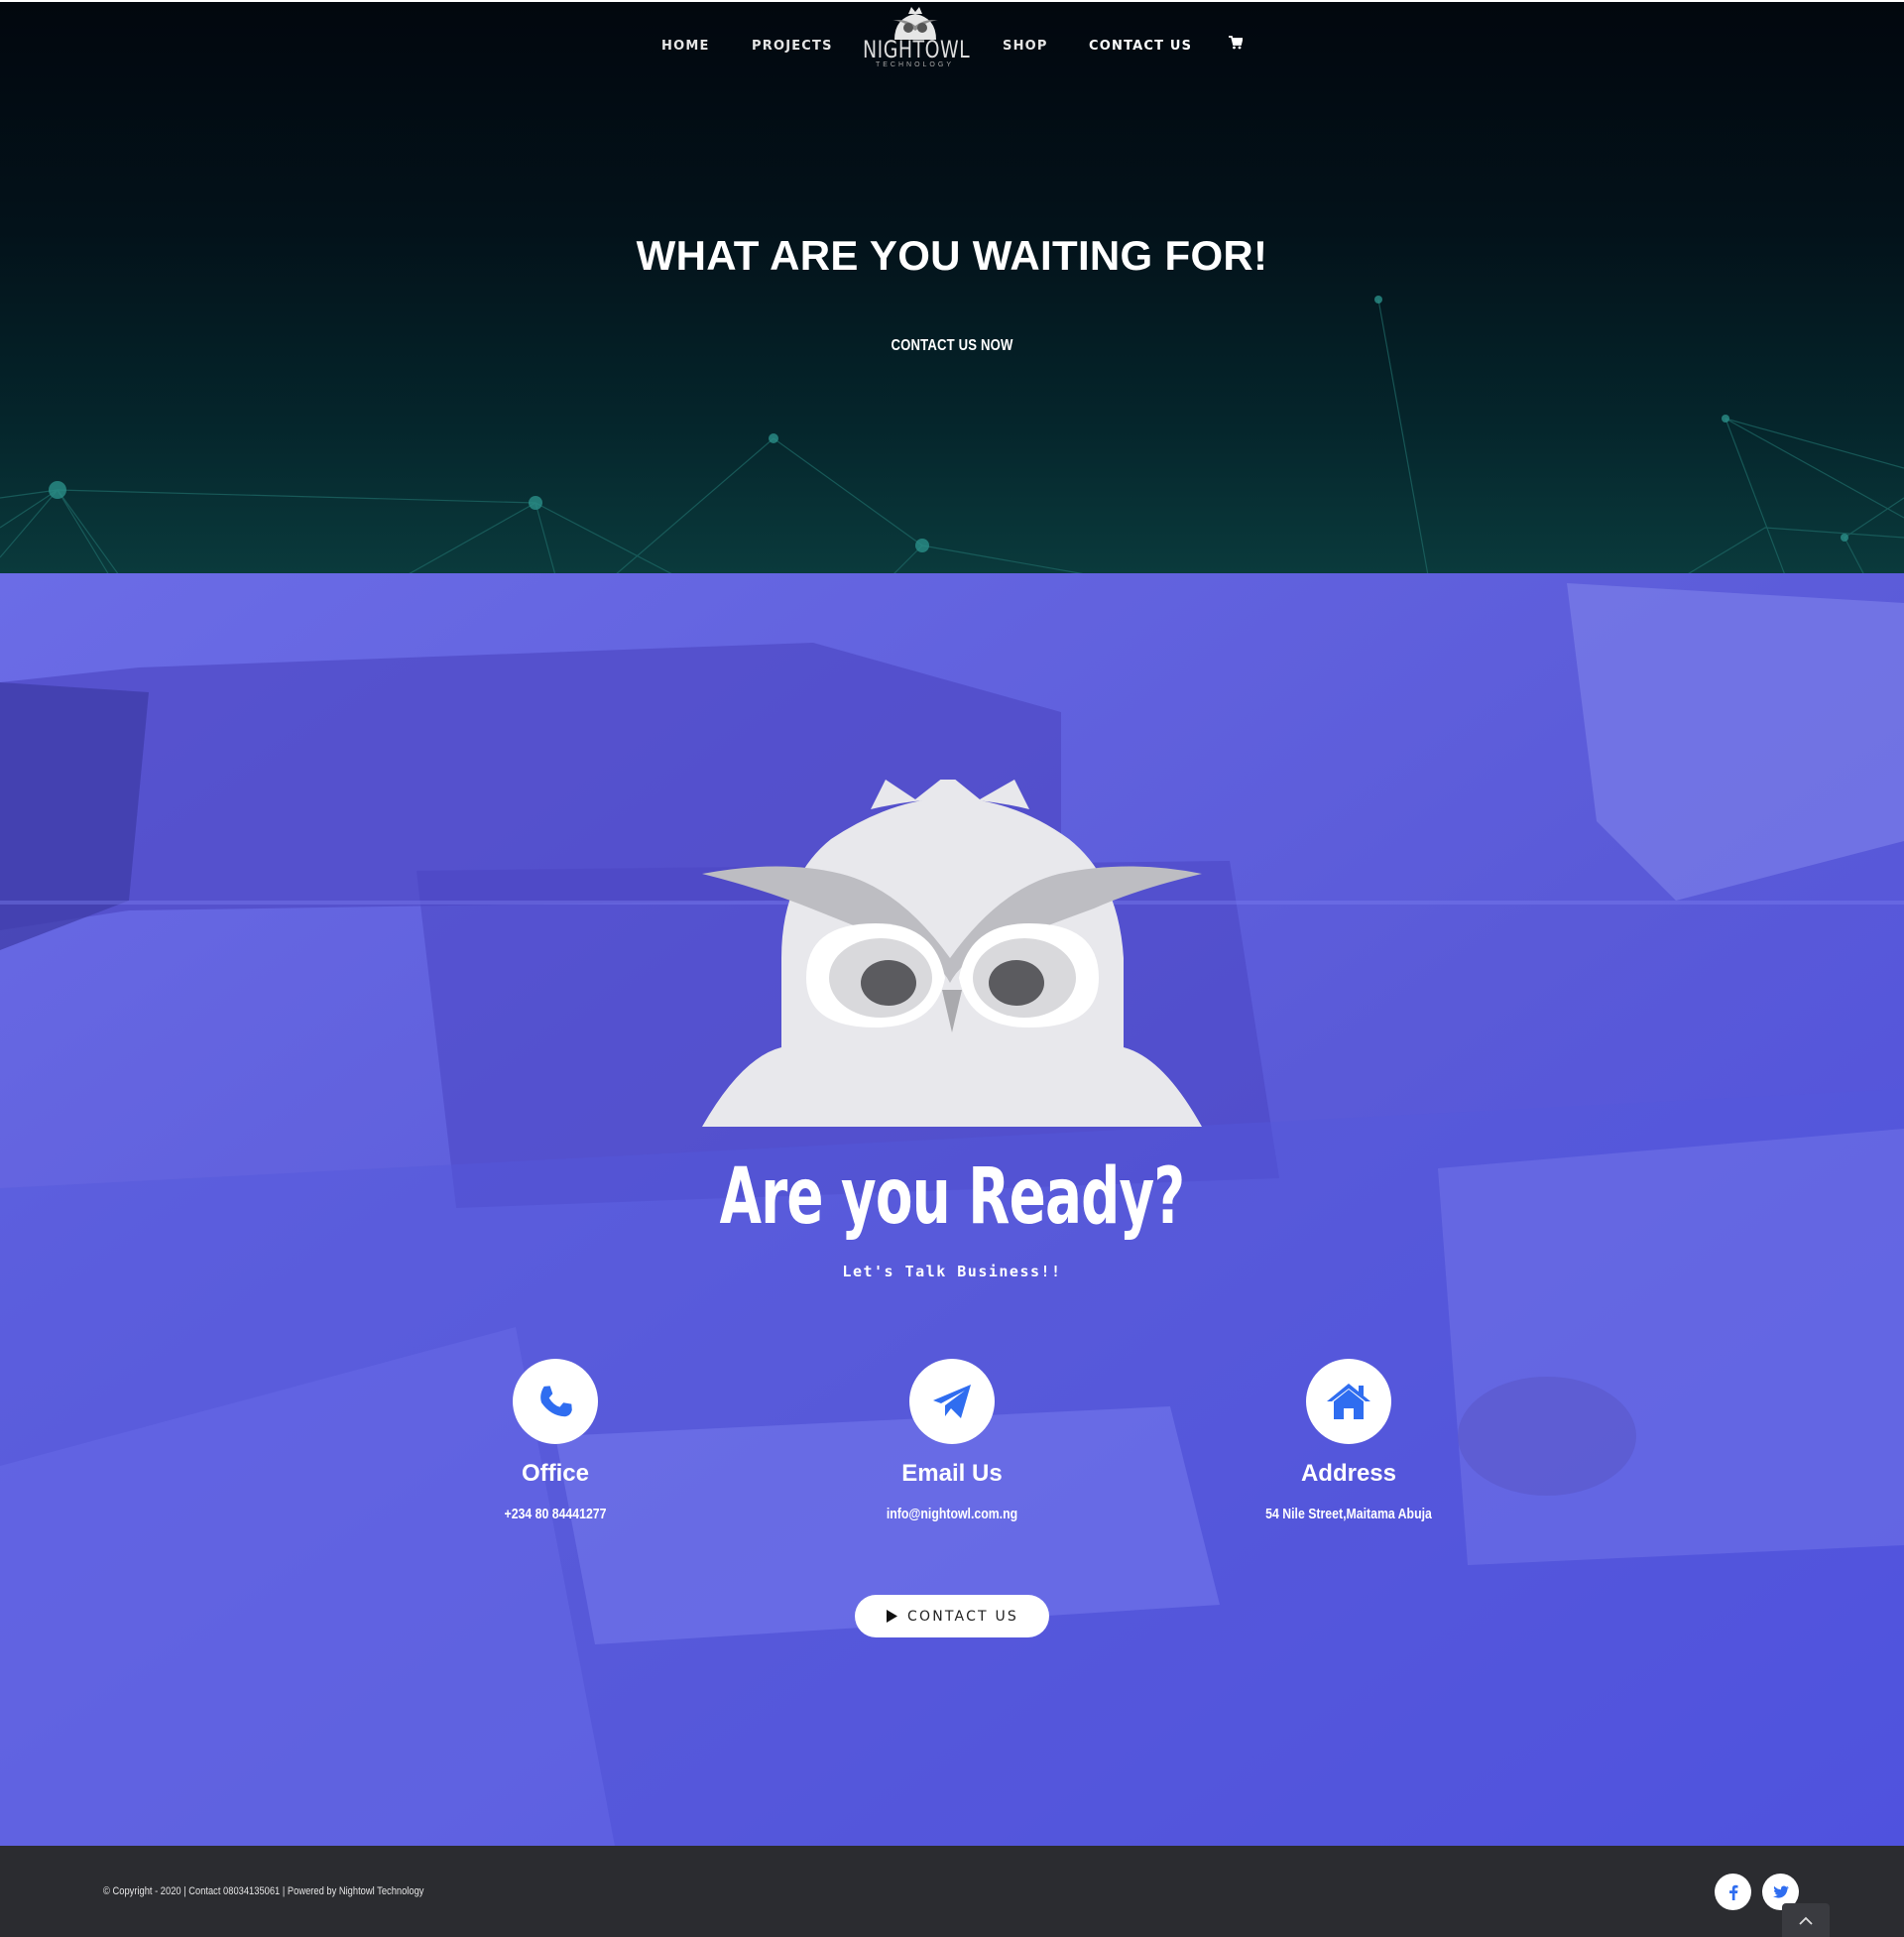 The width and height of the screenshot is (1904, 1937). I want to click on office-phone: +234 80 84441277, so click(555, 1514).